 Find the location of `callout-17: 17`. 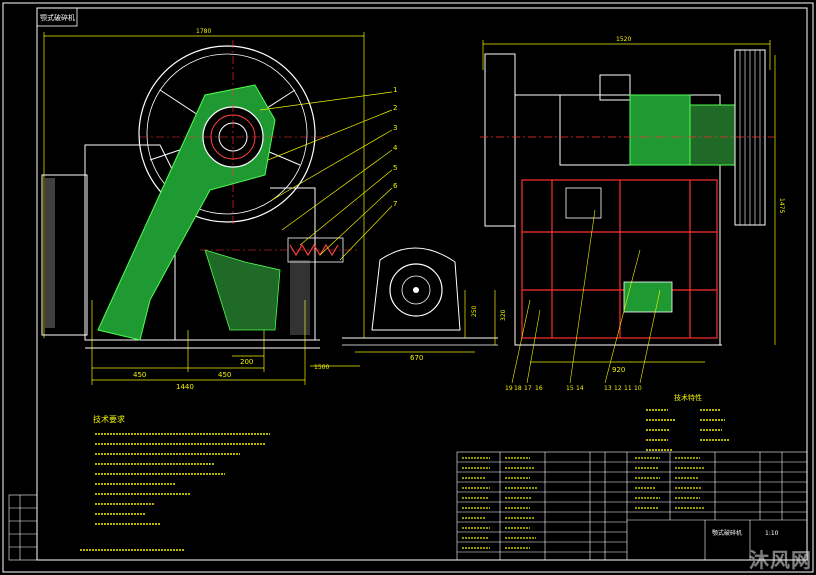

callout-17: 17 is located at coordinates (528, 388).